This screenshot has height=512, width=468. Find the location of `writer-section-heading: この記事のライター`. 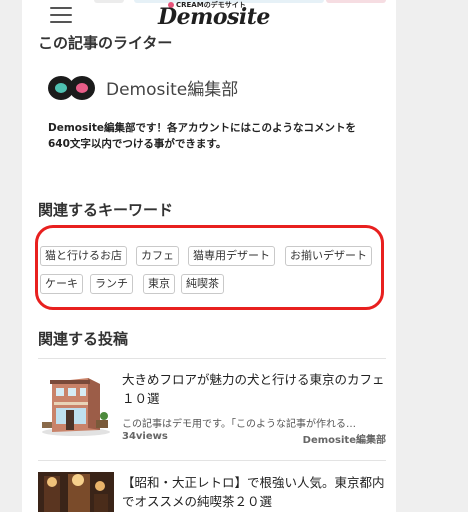

writer-section-heading: この記事のライター is located at coordinates (105, 43).